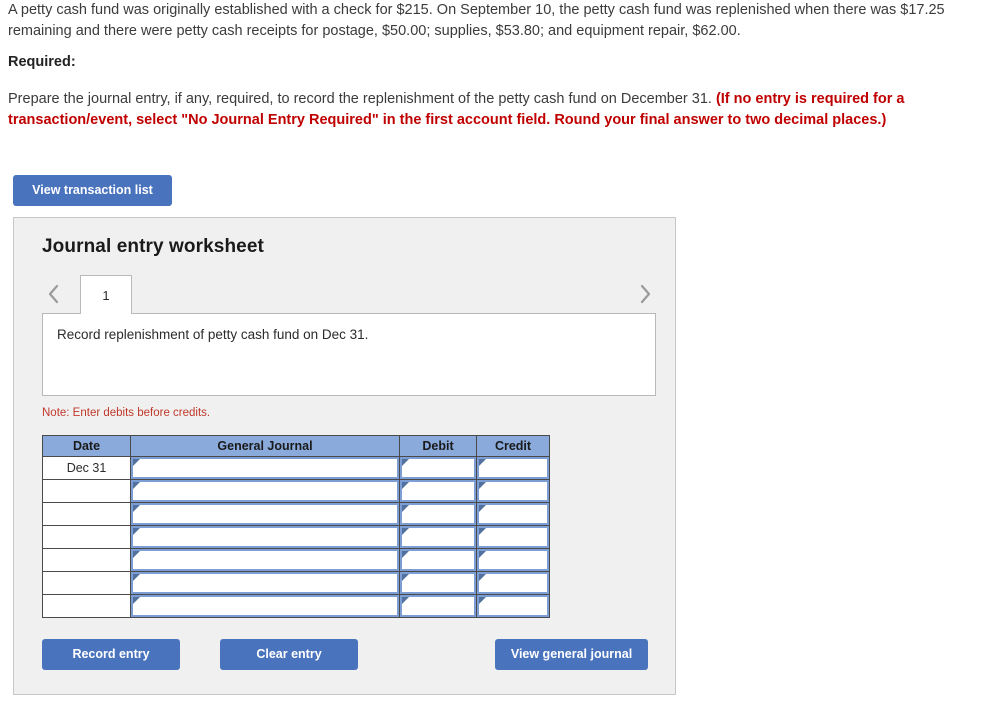  Describe the element at coordinates (86, 468) in the screenshot. I see `cell-date: Dec 31` at that location.